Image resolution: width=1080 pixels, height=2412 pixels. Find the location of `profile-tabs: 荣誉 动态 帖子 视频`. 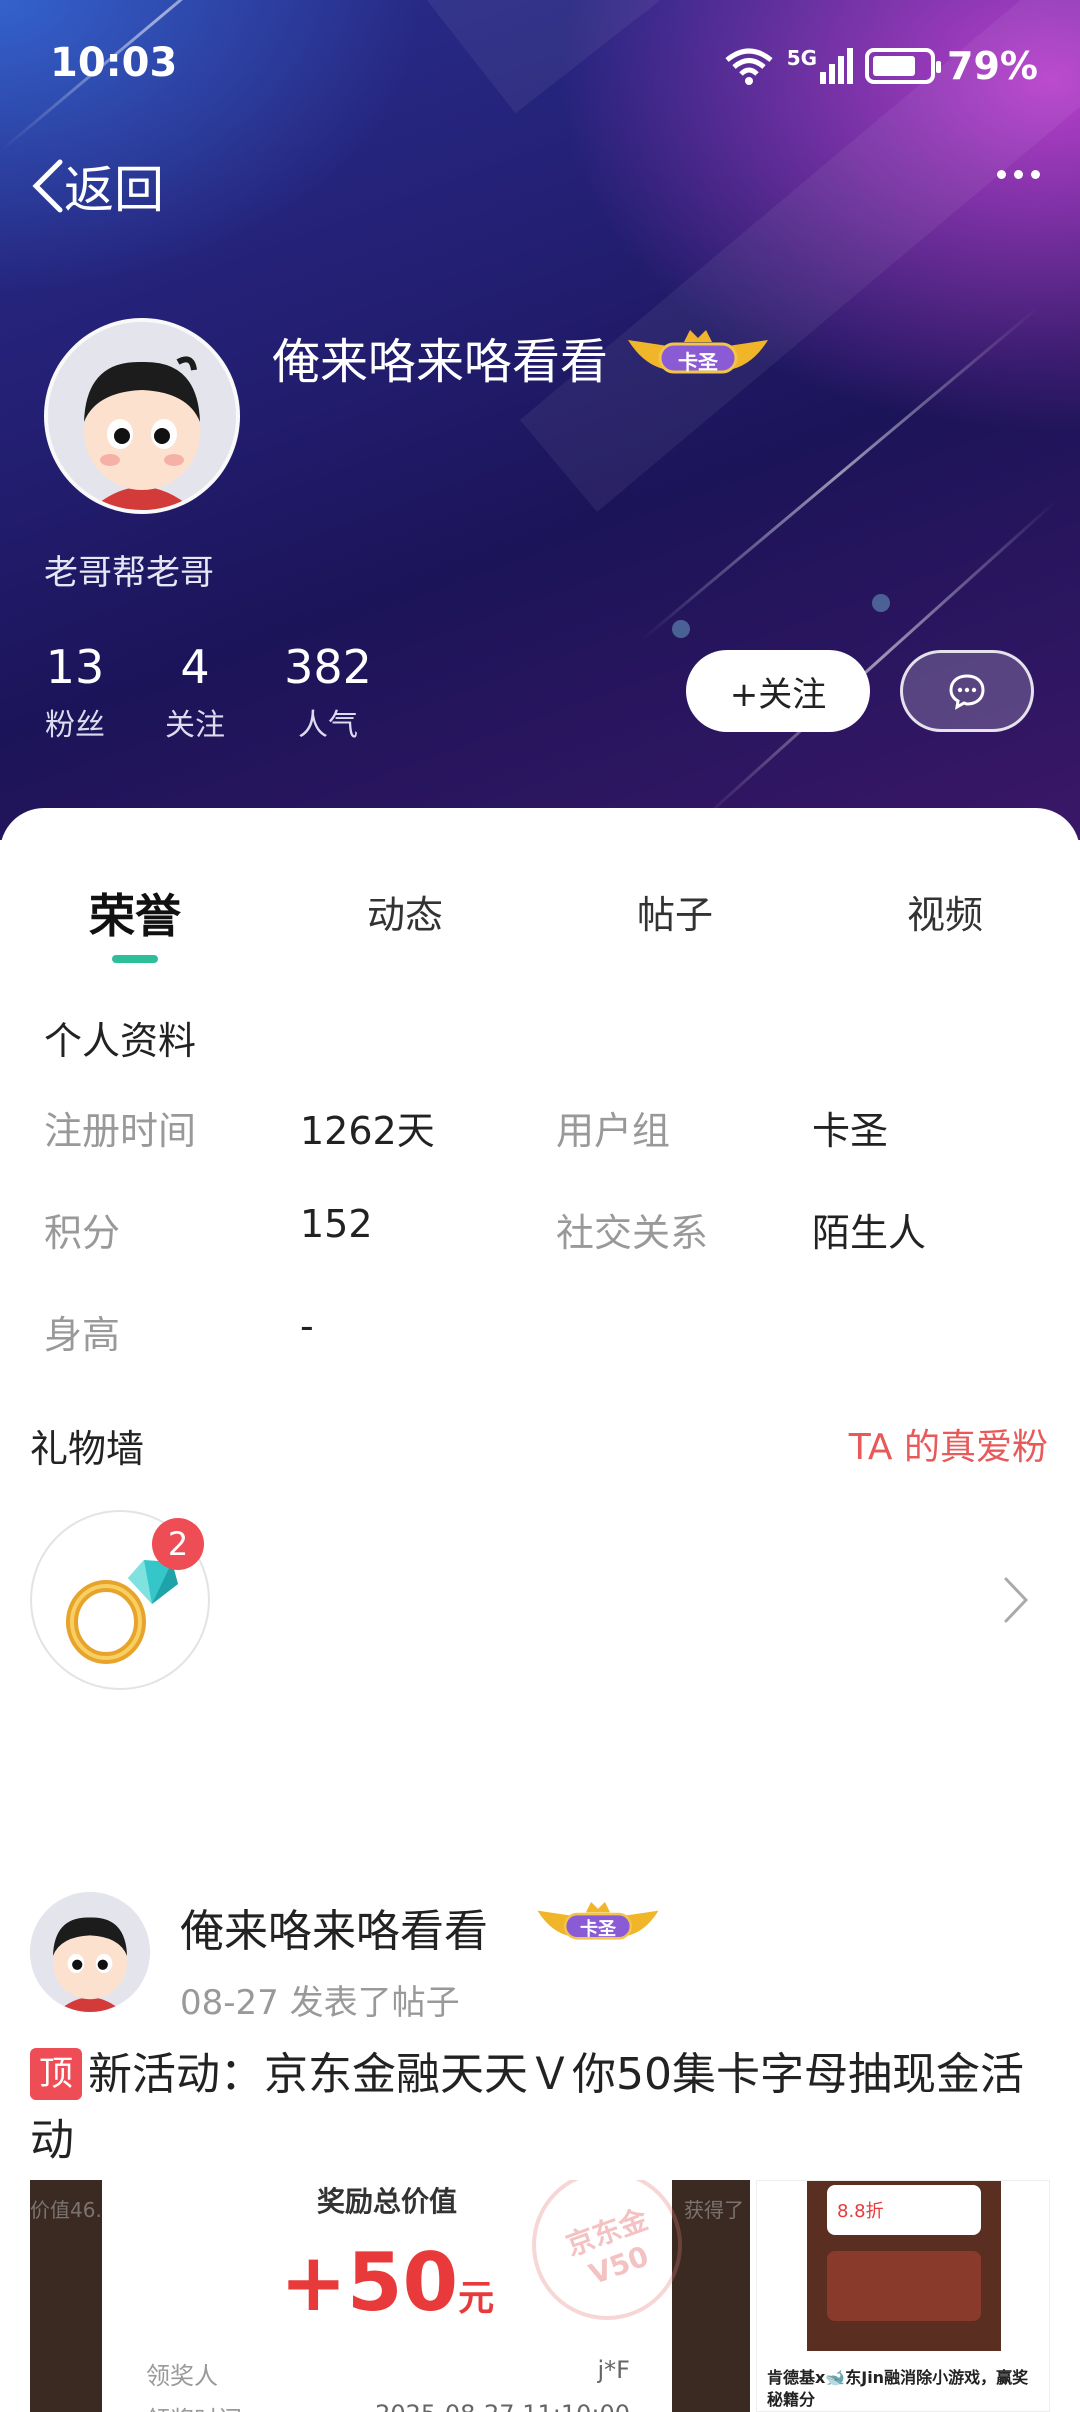

profile-tabs: 荣誉 动态 帖子 视频 is located at coordinates (540, 920).